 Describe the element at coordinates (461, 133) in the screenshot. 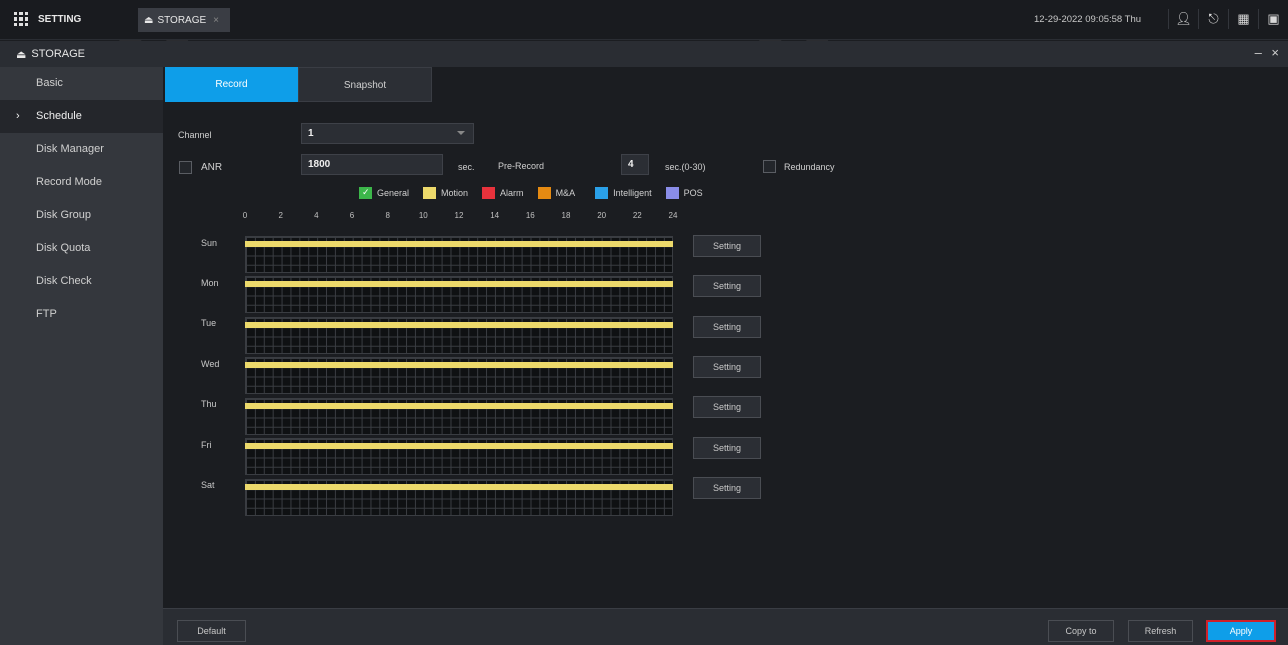

I see `chevron-down-icon` at that location.